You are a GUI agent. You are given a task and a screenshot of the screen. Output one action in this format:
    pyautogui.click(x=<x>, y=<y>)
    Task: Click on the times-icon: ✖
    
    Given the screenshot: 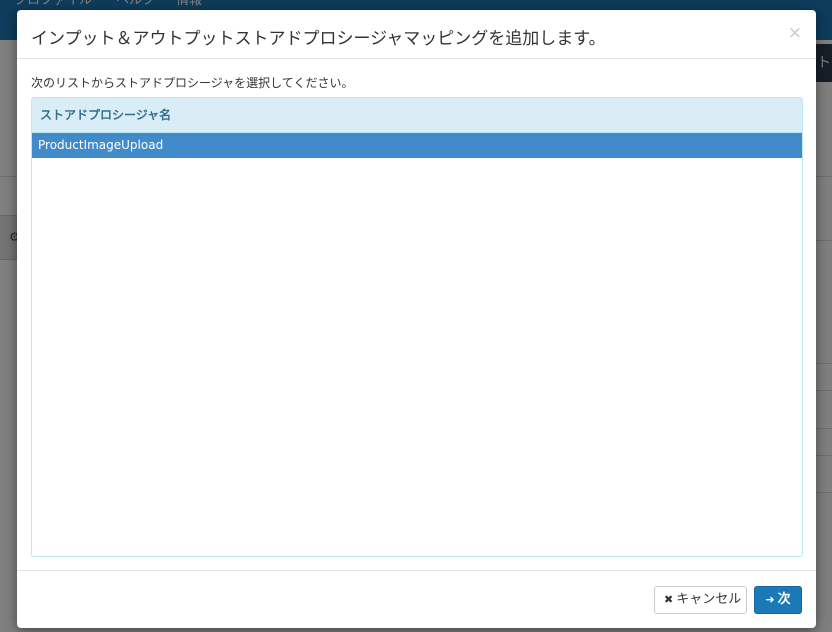 What is the action you would take?
    pyautogui.click(x=669, y=599)
    